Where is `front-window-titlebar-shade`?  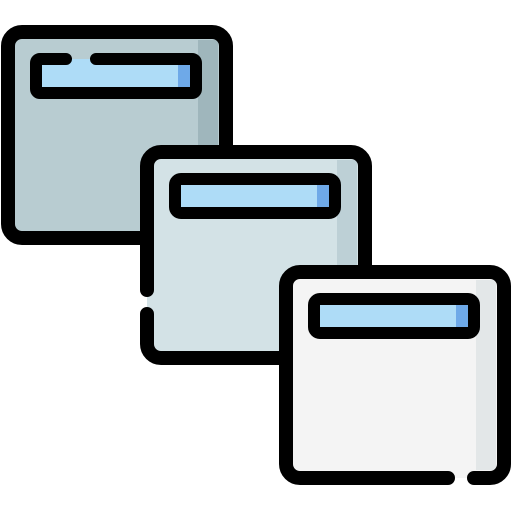 front-window-titlebar-shade is located at coordinates (463, 316).